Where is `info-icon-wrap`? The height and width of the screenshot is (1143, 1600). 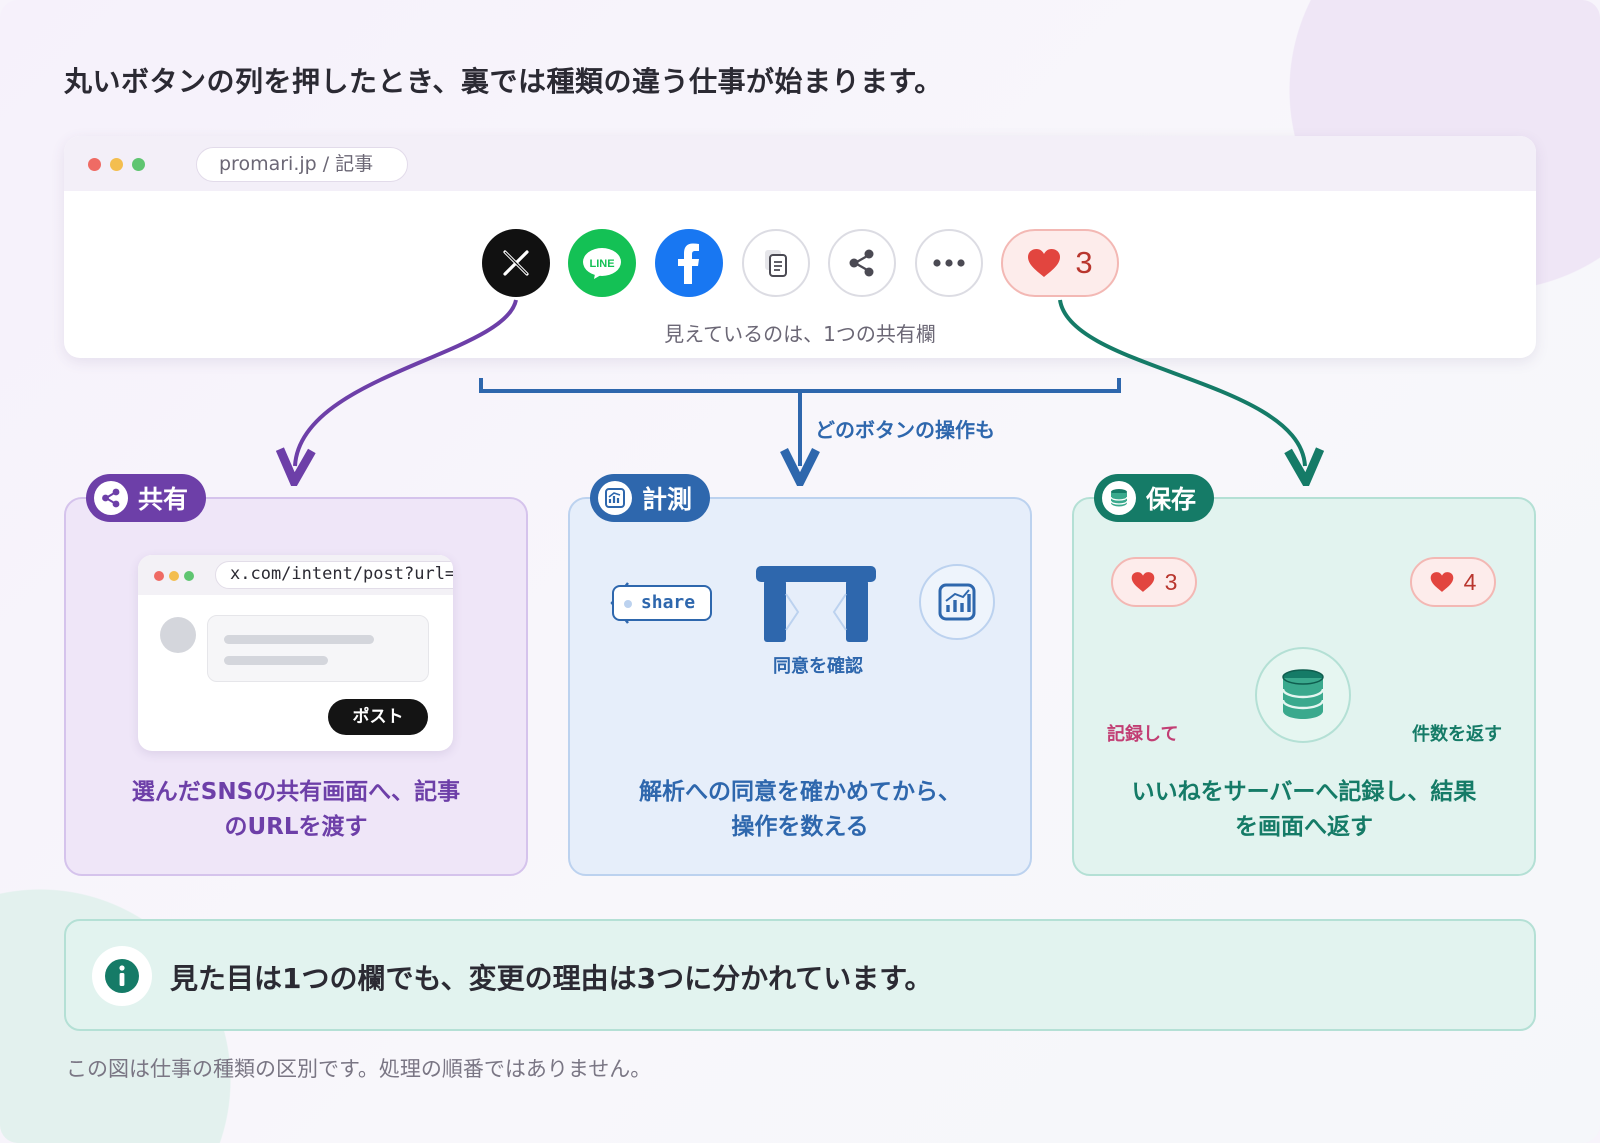 info-icon-wrap is located at coordinates (122, 976).